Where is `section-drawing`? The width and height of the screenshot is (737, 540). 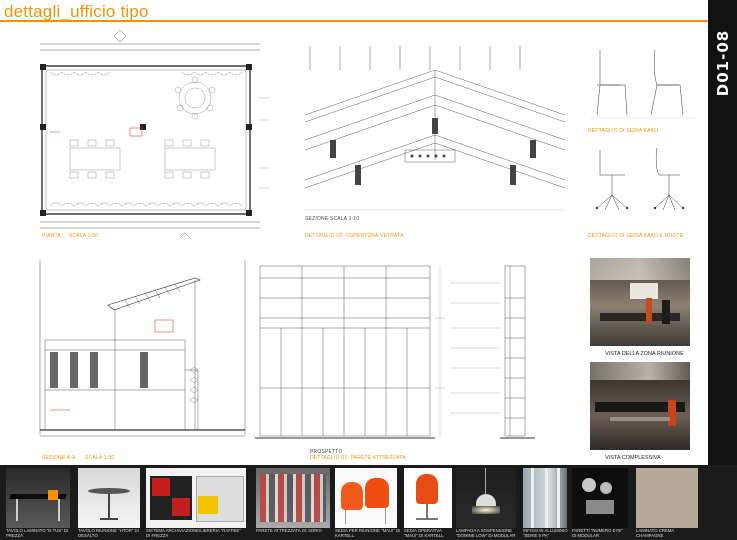
section-drawing is located at coordinates (142, 348).